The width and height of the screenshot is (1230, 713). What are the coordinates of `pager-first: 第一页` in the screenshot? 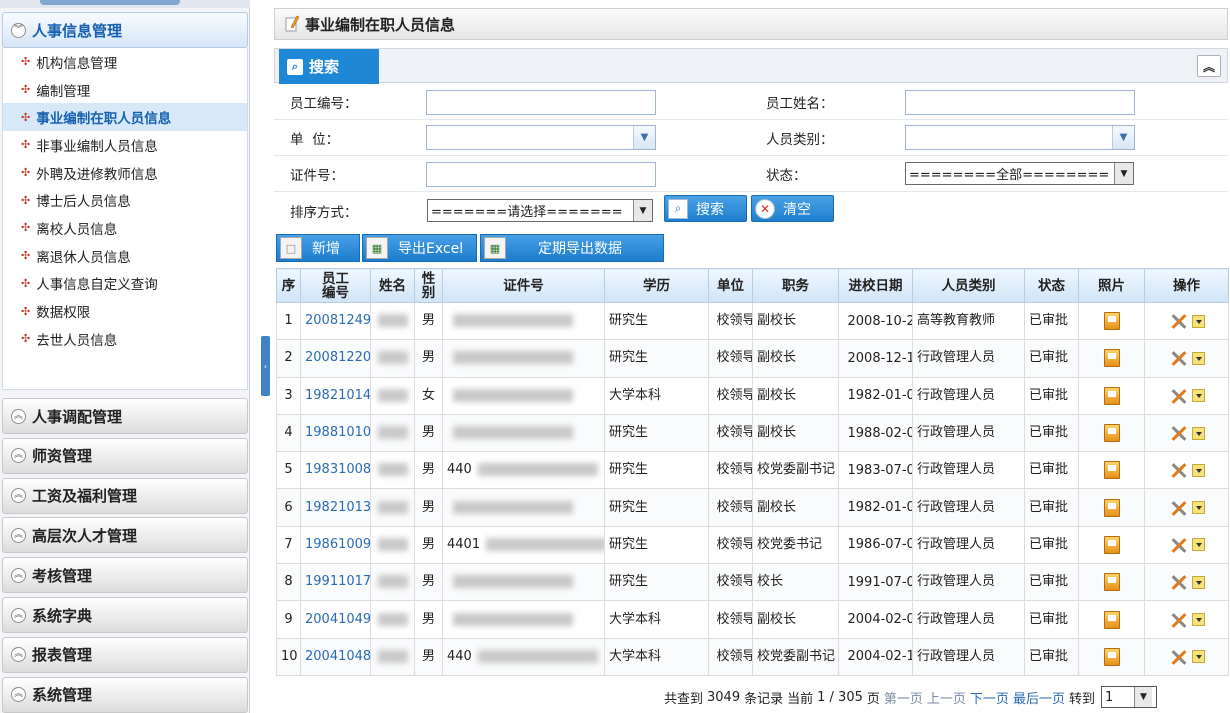 It's located at (903, 697).